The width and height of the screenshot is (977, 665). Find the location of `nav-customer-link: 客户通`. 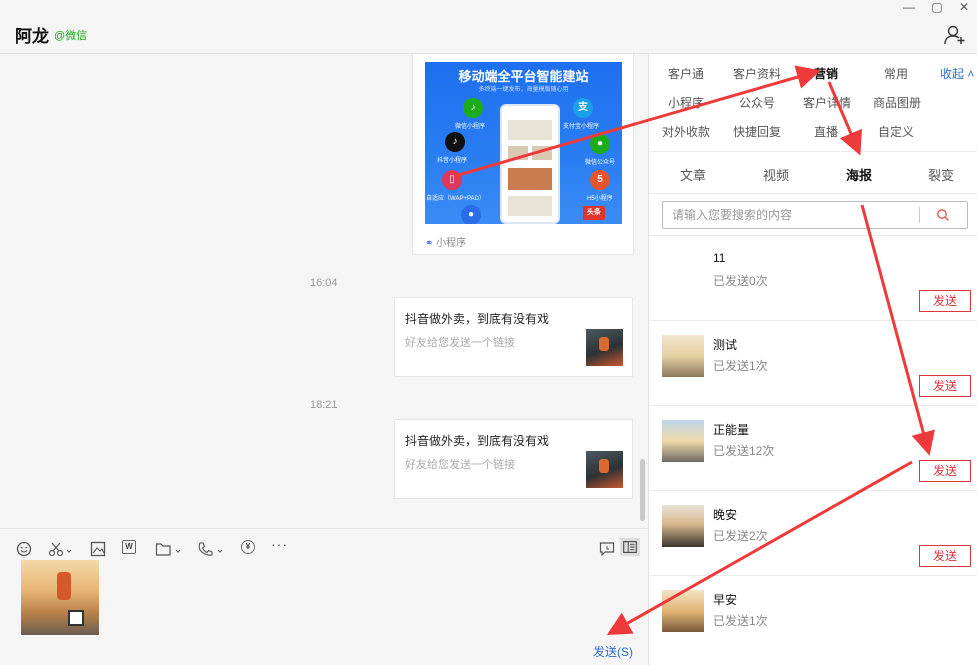

nav-customer-link: 客户通 is located at coordinates (686, 73).